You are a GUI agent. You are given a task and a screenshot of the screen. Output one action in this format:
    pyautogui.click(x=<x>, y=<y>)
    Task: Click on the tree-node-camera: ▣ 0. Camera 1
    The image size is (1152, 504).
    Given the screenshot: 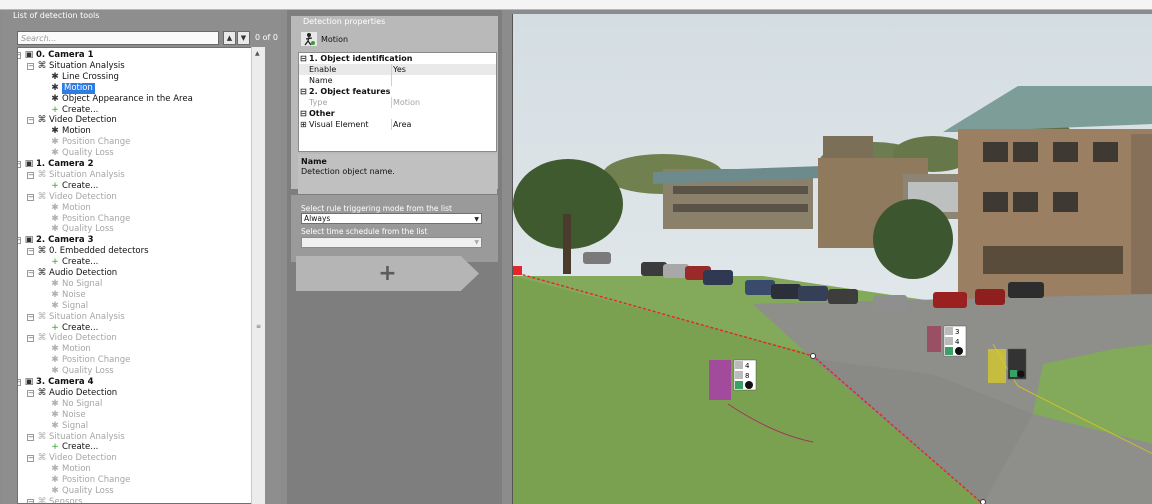 What is the action you would take?
    pyautogui.click(x=59, y=55)
    